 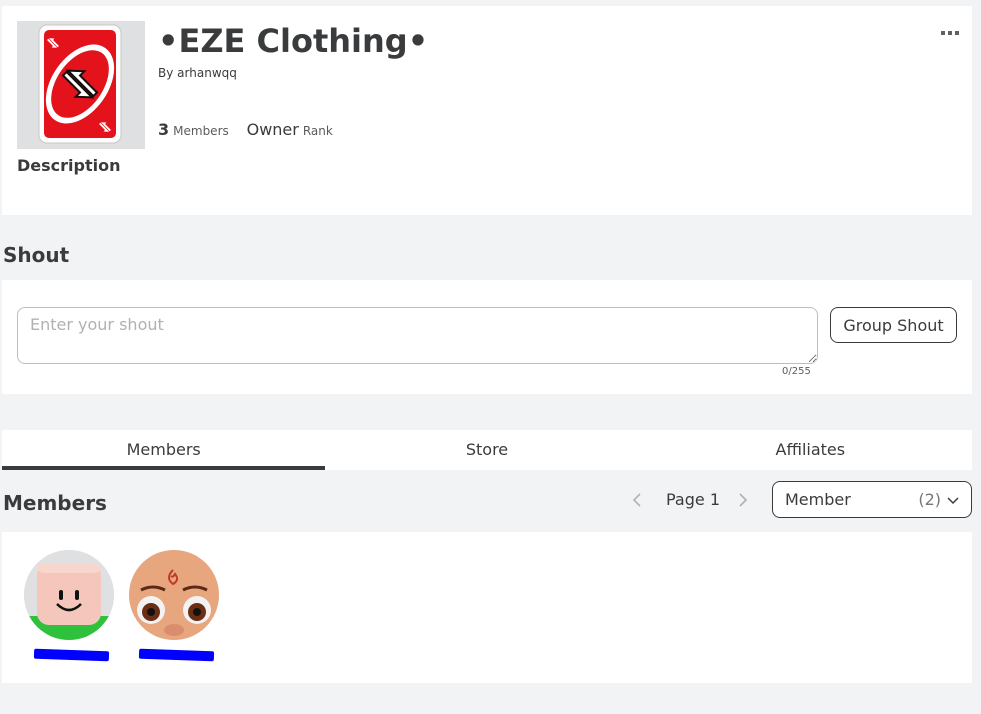 I want to click on role-select-count: (2), so click(x=929, y=499).